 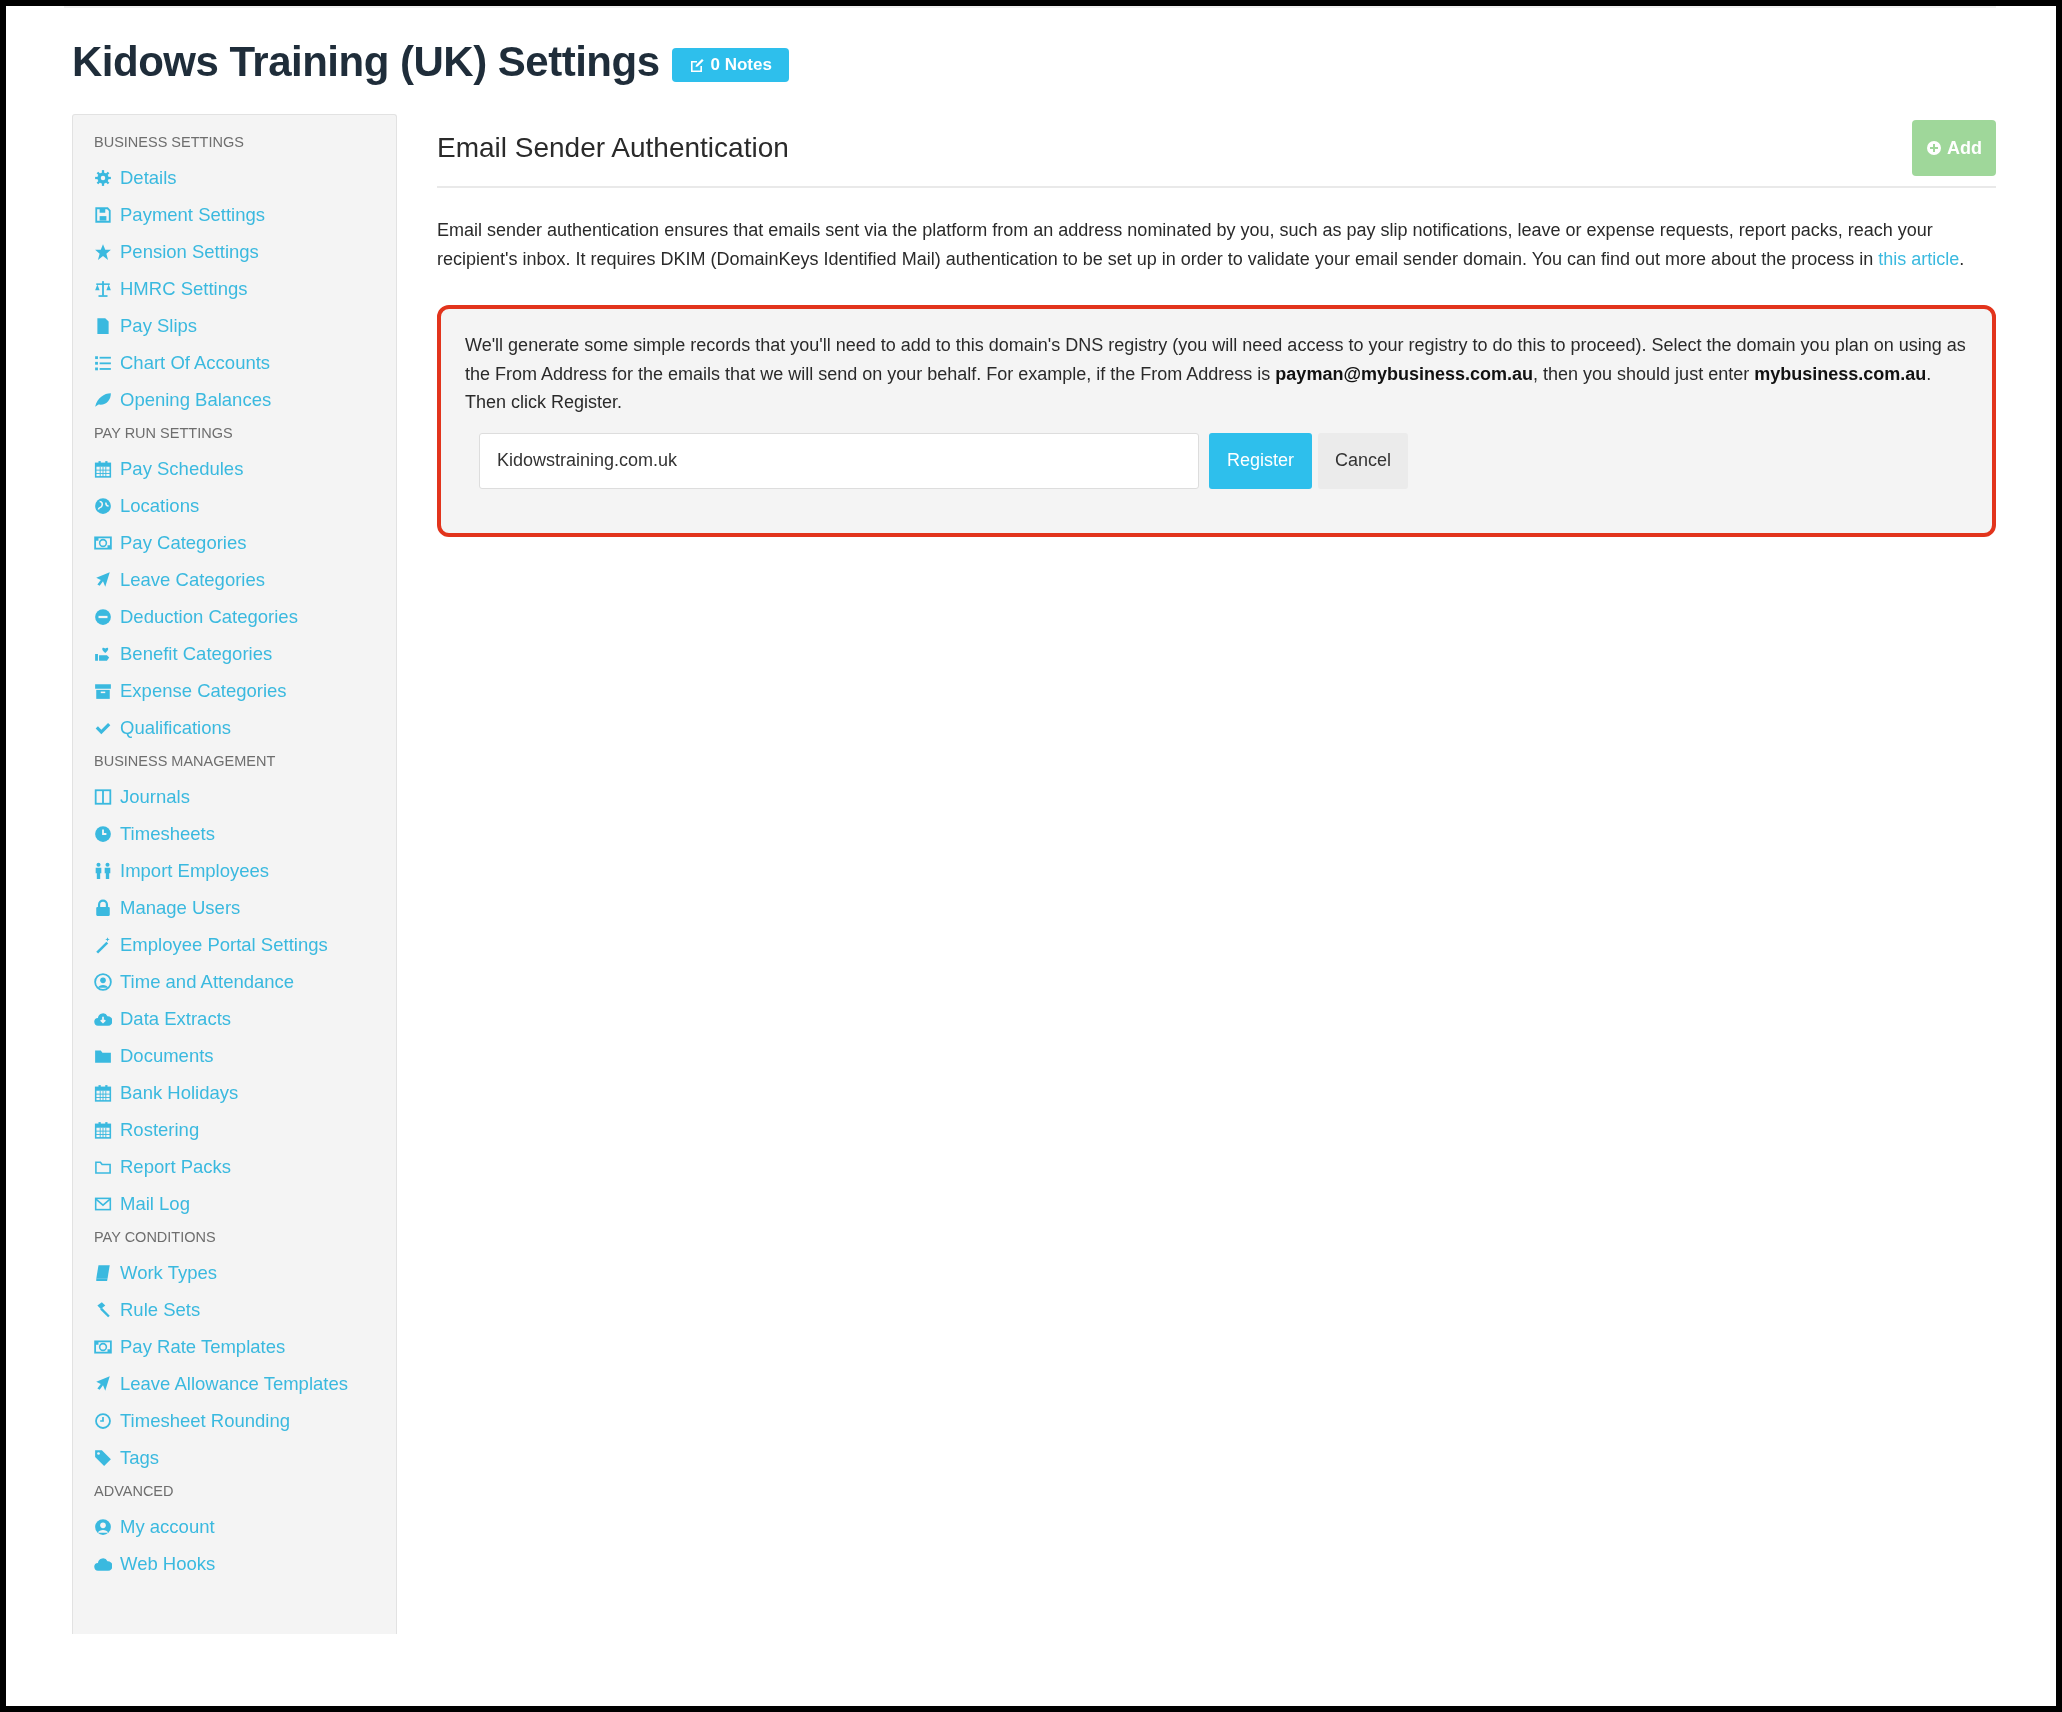 What do you see at coordinates (245, 214) in the screenshot?
I see `sidebar-link: Payment Settings` at bounding box center [245, 214].